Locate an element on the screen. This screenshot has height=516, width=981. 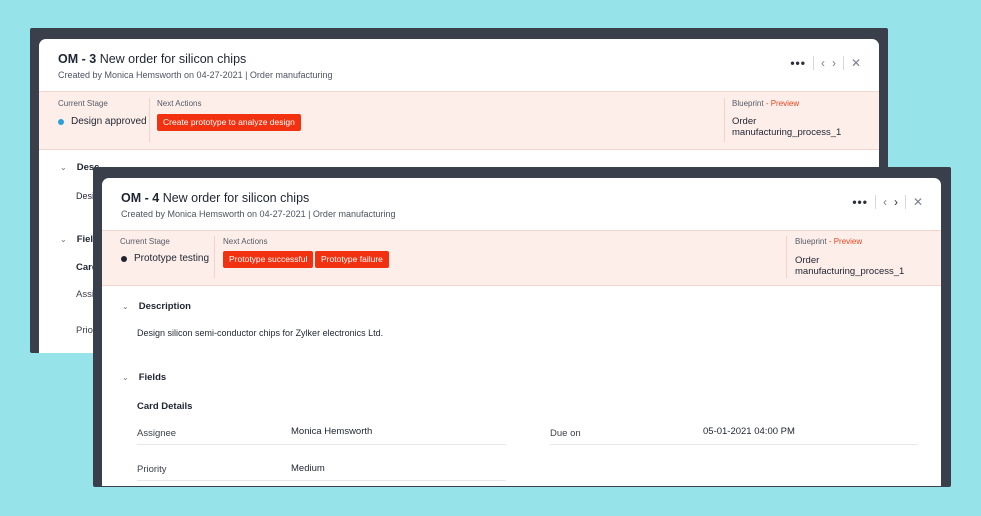
prototype-failure-button: Prototype failure is located at coordinates (352, 259).